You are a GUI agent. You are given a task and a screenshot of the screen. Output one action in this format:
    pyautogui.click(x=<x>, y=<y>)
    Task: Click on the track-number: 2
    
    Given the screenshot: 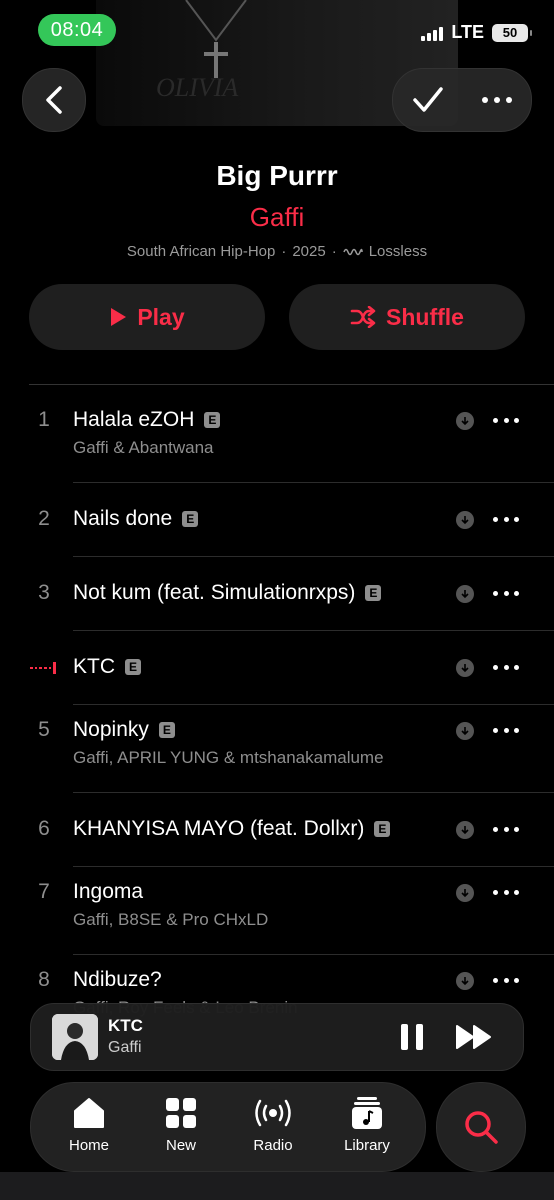 What is the action you would take?
    pyautogui.click(x=44, y=518)
    